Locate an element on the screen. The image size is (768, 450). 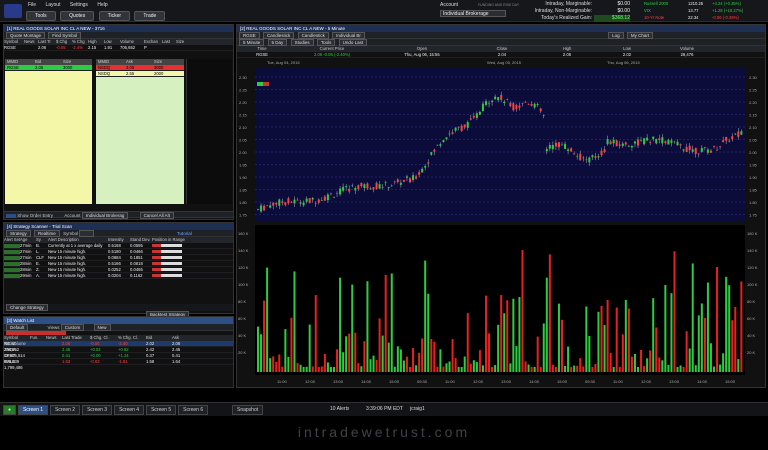
watch-cell: -1.81 is located at coordinates (123, 361).